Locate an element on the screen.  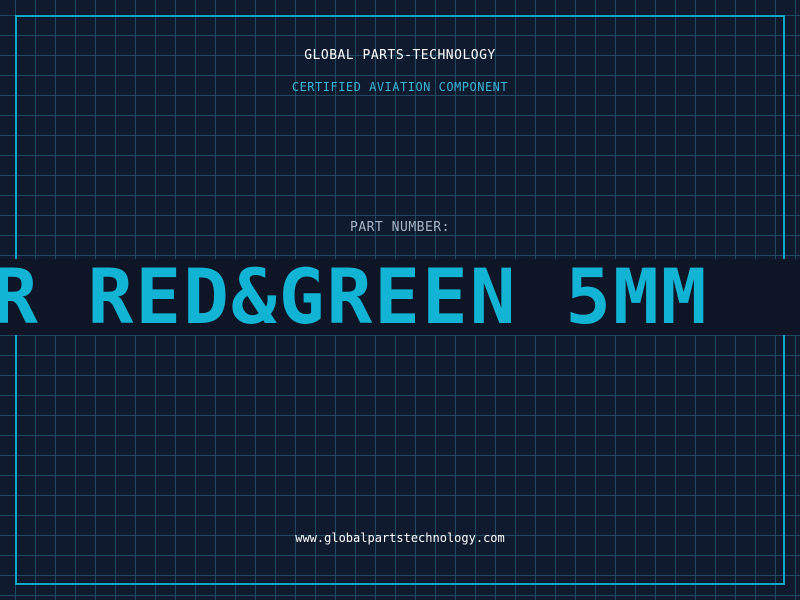
part-number-band: LOR RED&GREEN 5MM is located at coordinates (400, 297).